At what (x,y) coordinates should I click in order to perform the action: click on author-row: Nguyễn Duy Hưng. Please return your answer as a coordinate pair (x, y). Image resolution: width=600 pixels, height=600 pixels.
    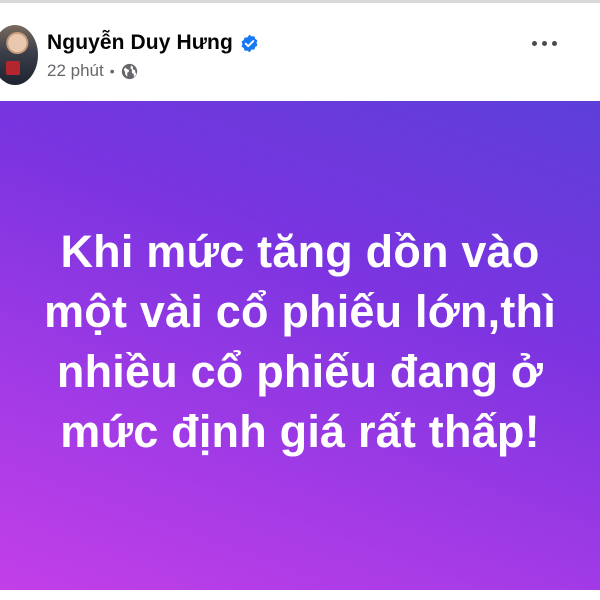
    Looking at the image, I should click on (153, 43).